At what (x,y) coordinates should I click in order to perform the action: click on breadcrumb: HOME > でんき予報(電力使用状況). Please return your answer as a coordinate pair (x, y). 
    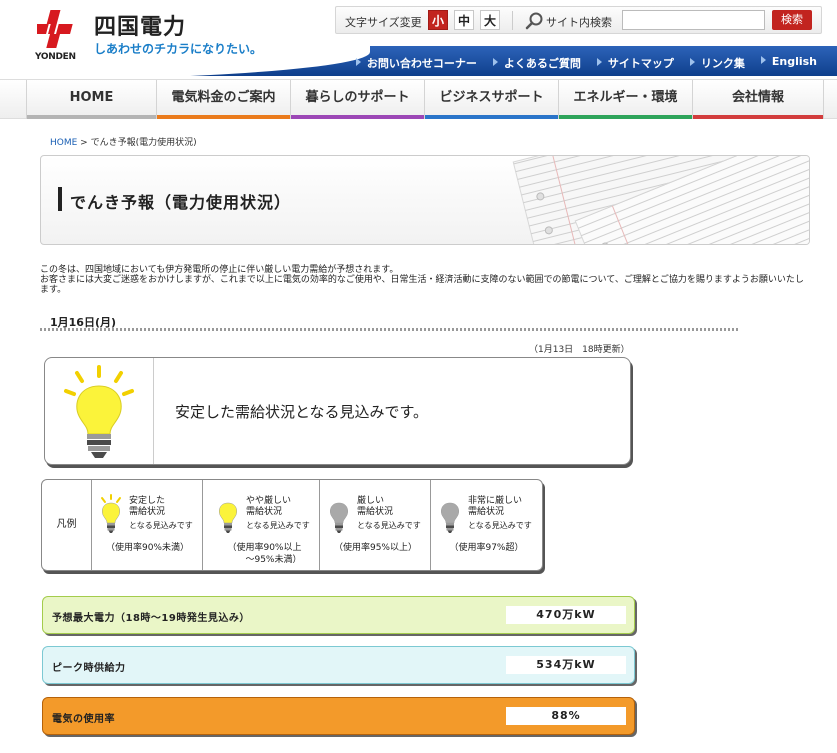
    Looking at the image, I should click on (123, 141).